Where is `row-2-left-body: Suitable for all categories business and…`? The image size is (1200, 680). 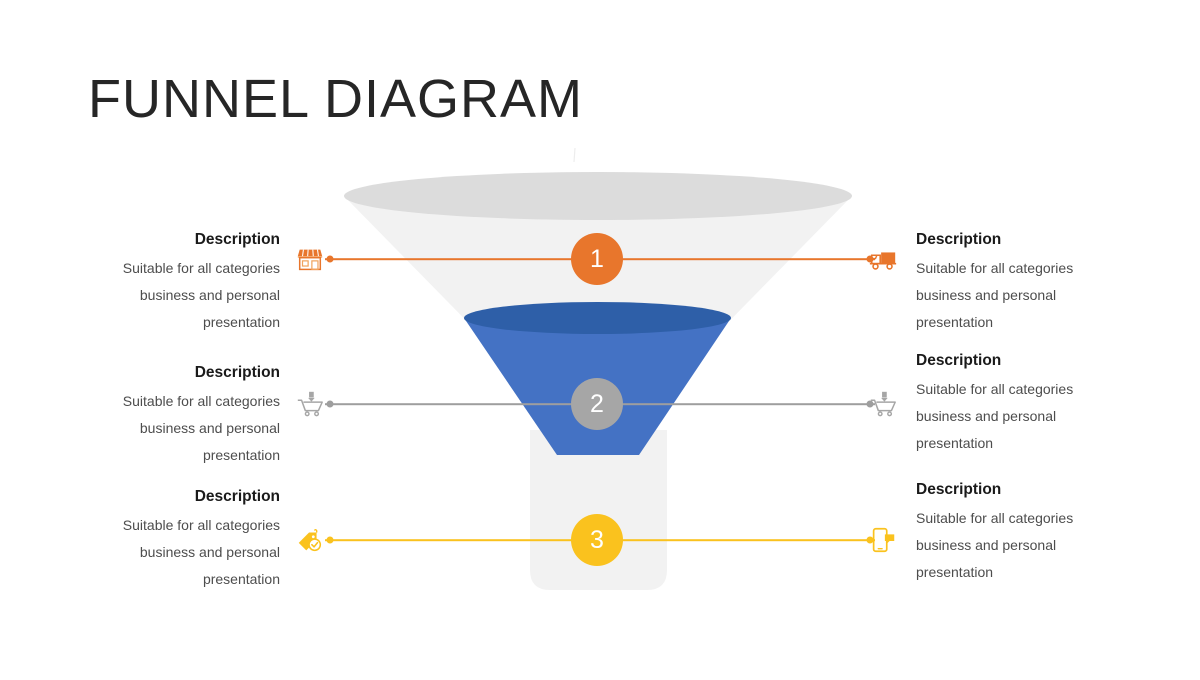 row-2-left-body: Suitable for all categories business and… is located at coordinates (201, 428).